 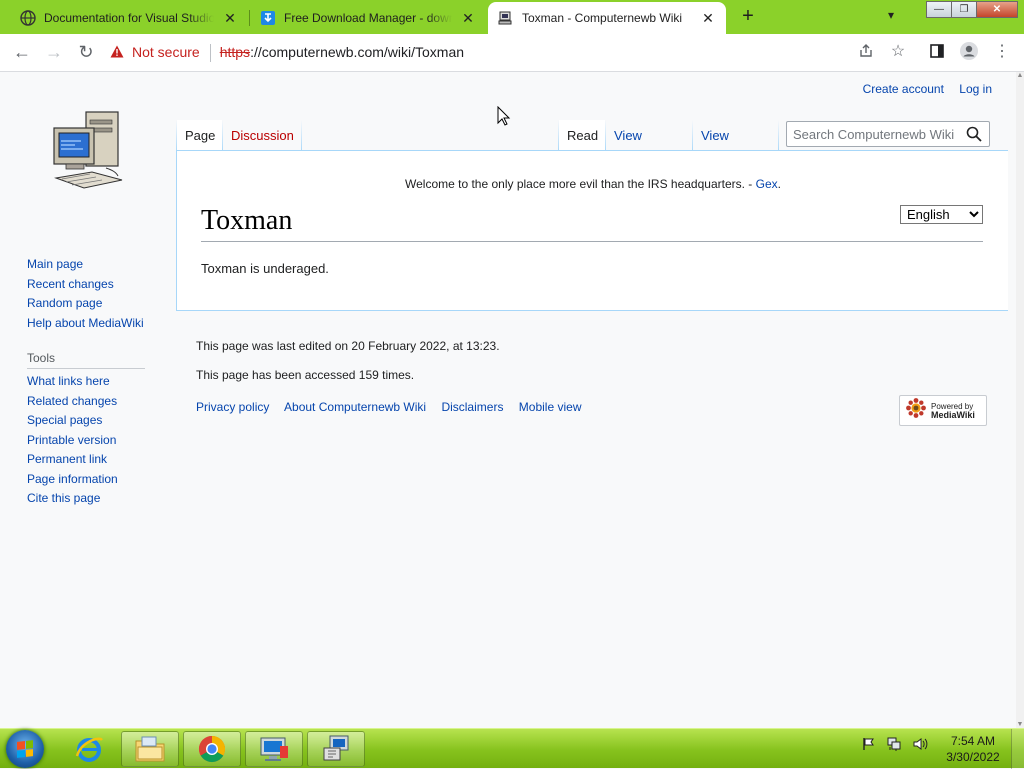 What do you see at coordinates (265, 268) in the screenshot?
I see `article-body: Toxman is underaged.` at bounding box center [265, 268].